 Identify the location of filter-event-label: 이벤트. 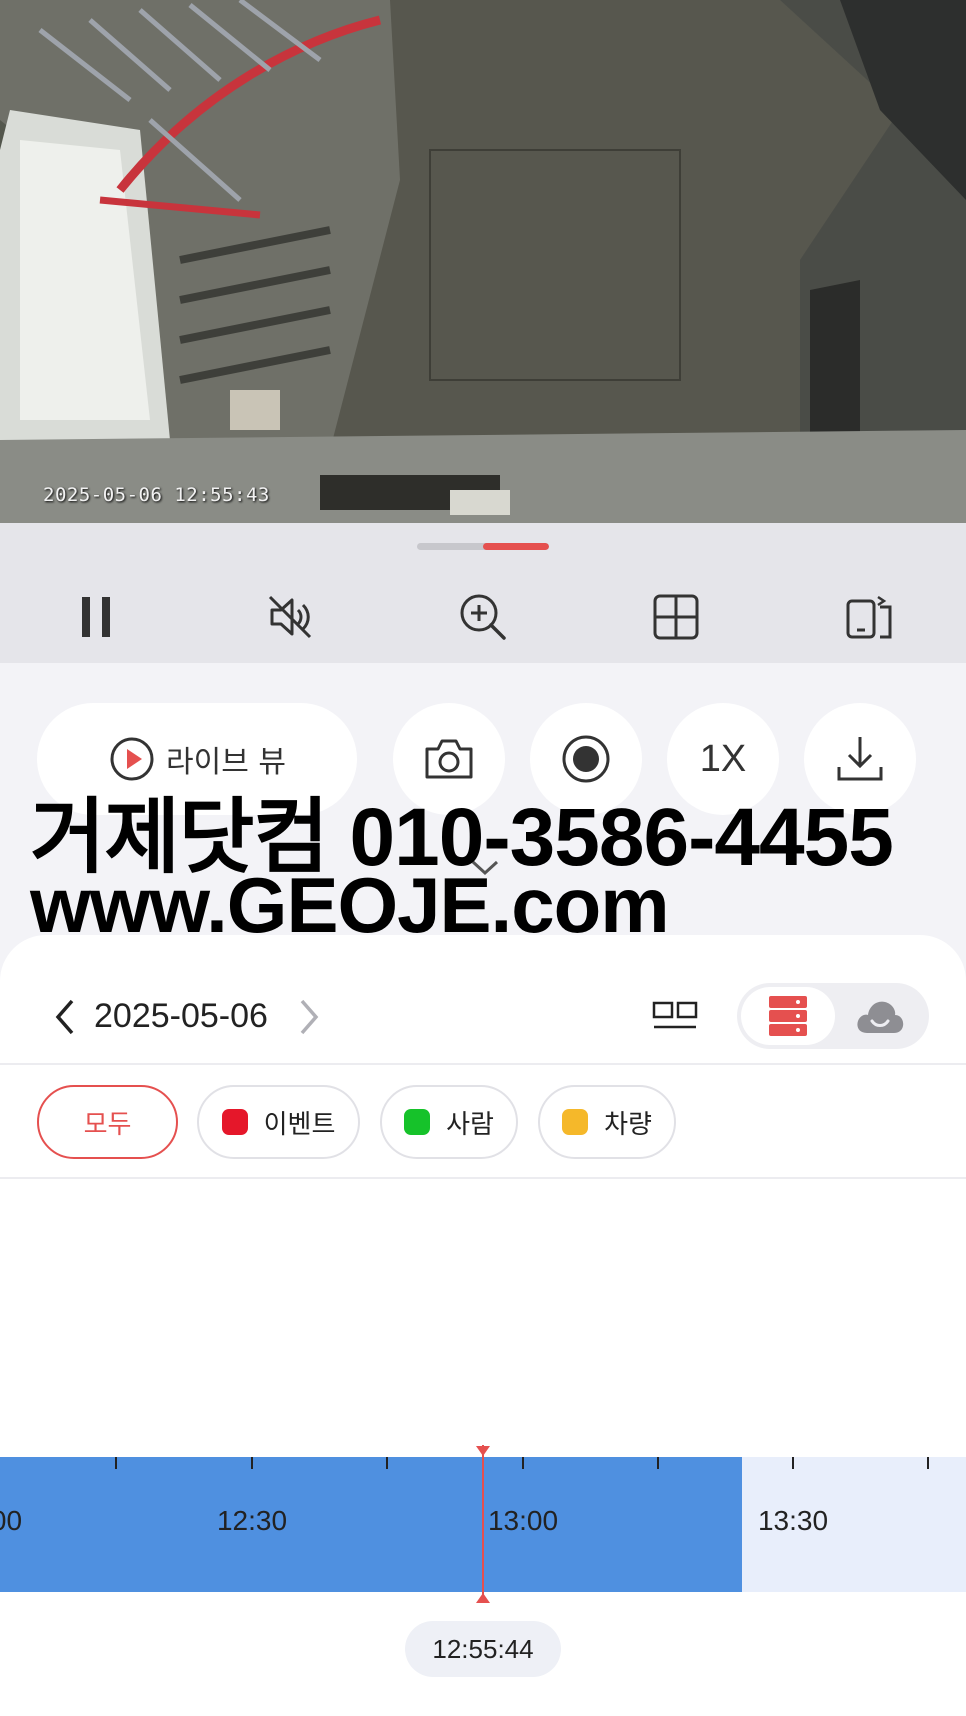
(299, 1124).